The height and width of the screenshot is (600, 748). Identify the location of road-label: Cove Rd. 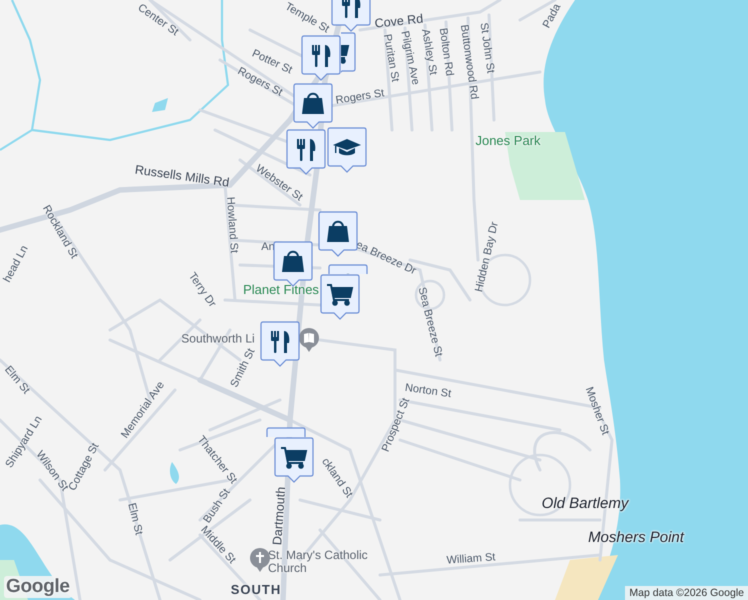
(399, 21).